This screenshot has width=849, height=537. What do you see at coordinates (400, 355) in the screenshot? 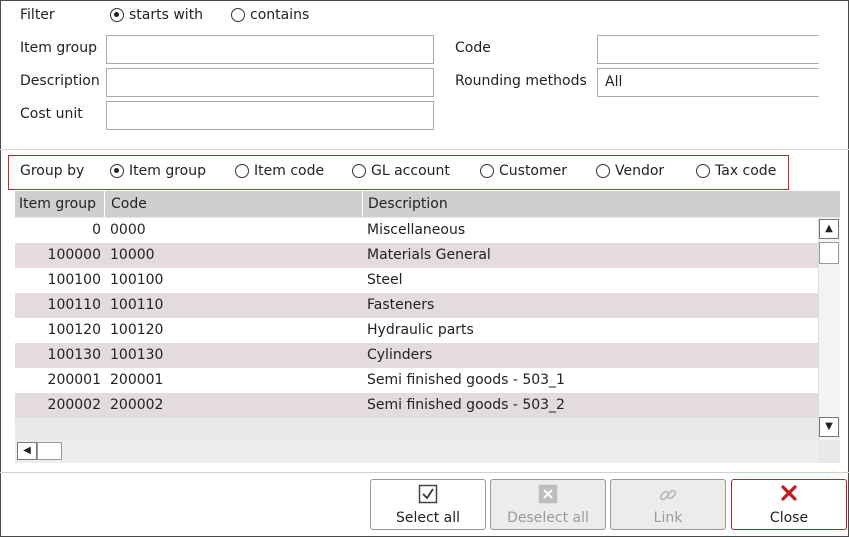
I see `cell-description: Cylinders` at bounding box center [400, 355].